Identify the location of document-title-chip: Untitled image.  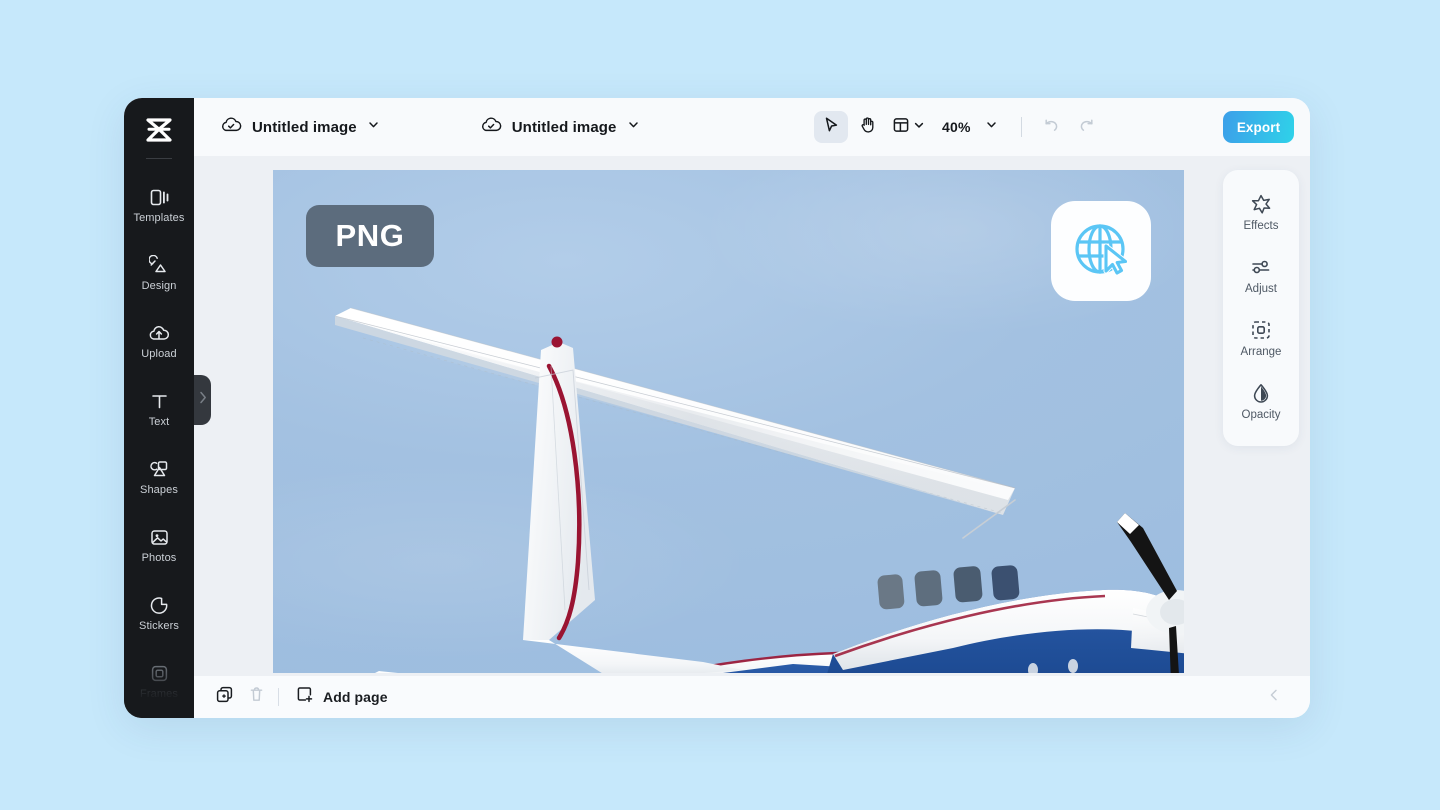
(560, 127).